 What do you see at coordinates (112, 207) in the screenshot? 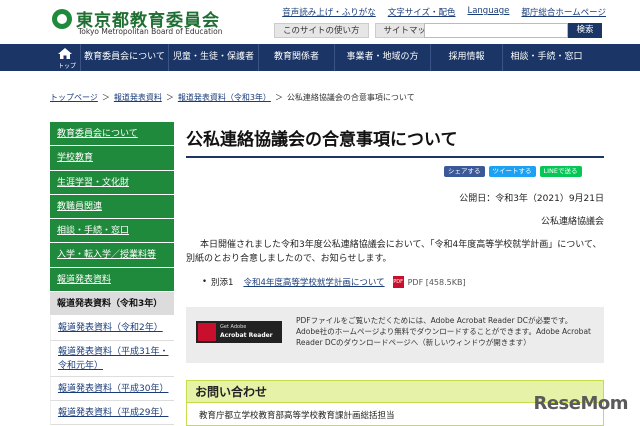
I see `sidebar-item: 教職員関連` at bounding box center [112, 207].